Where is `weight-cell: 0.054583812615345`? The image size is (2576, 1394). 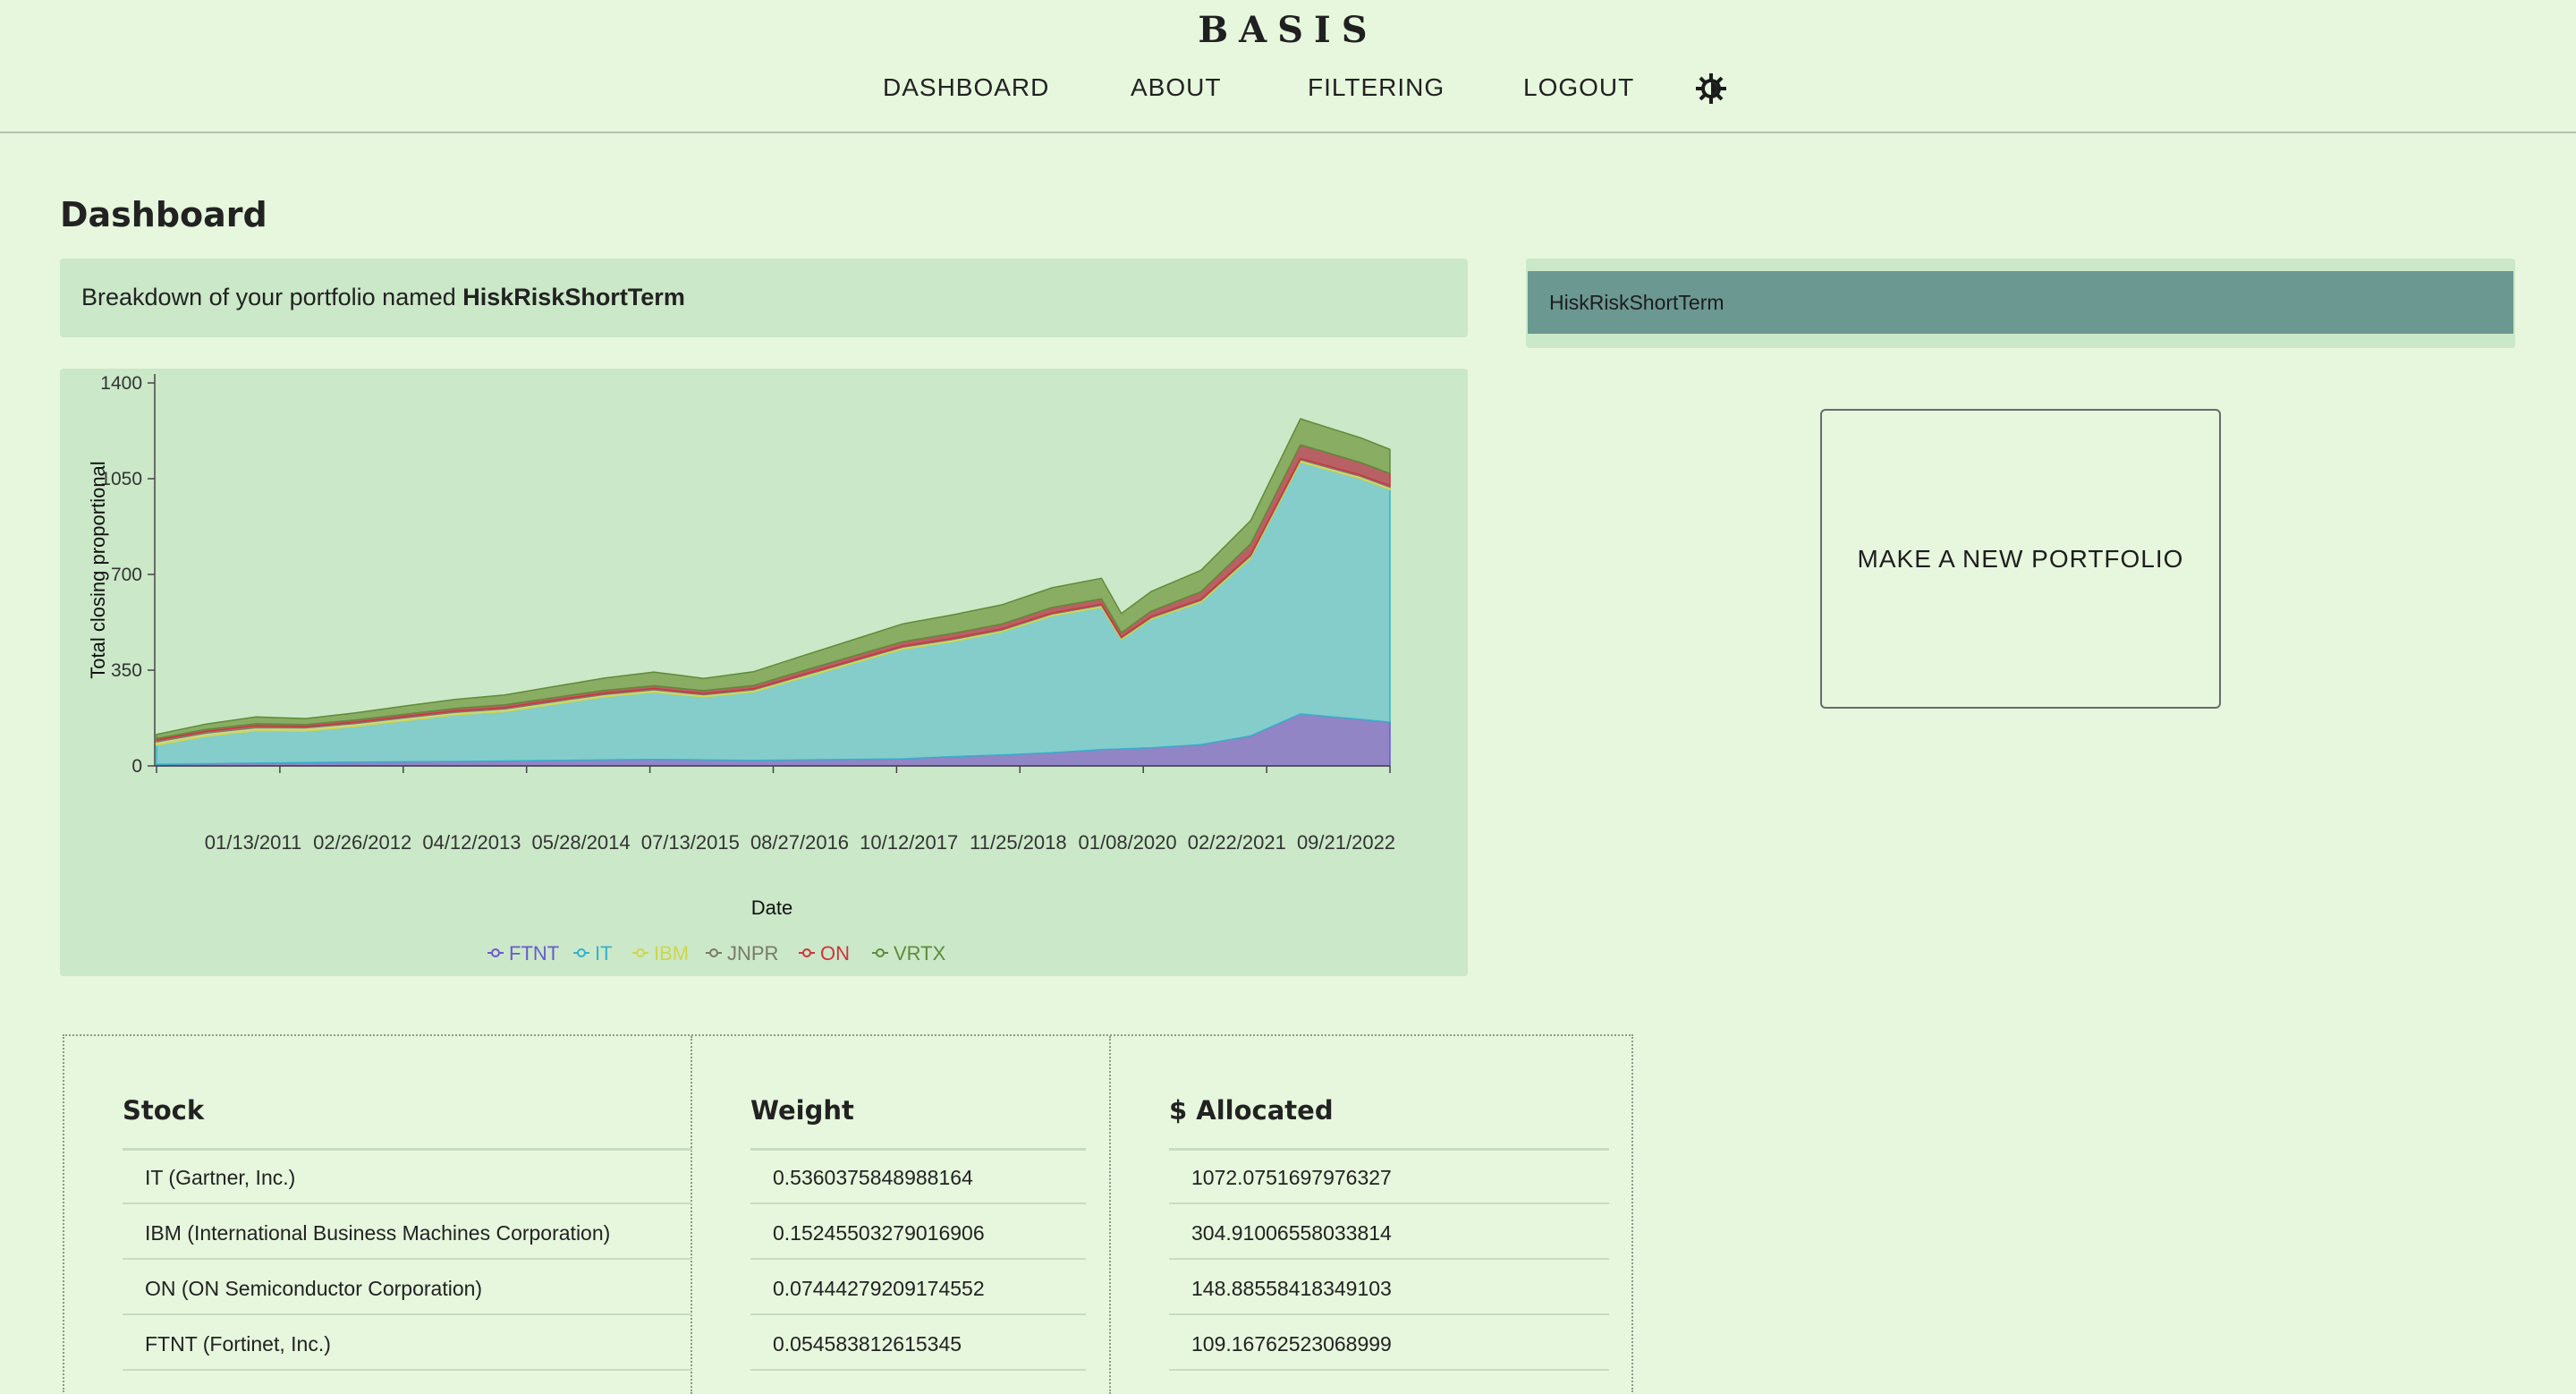 weight-cell: 0.054583812615345 is located at coordinates (918, 1344).